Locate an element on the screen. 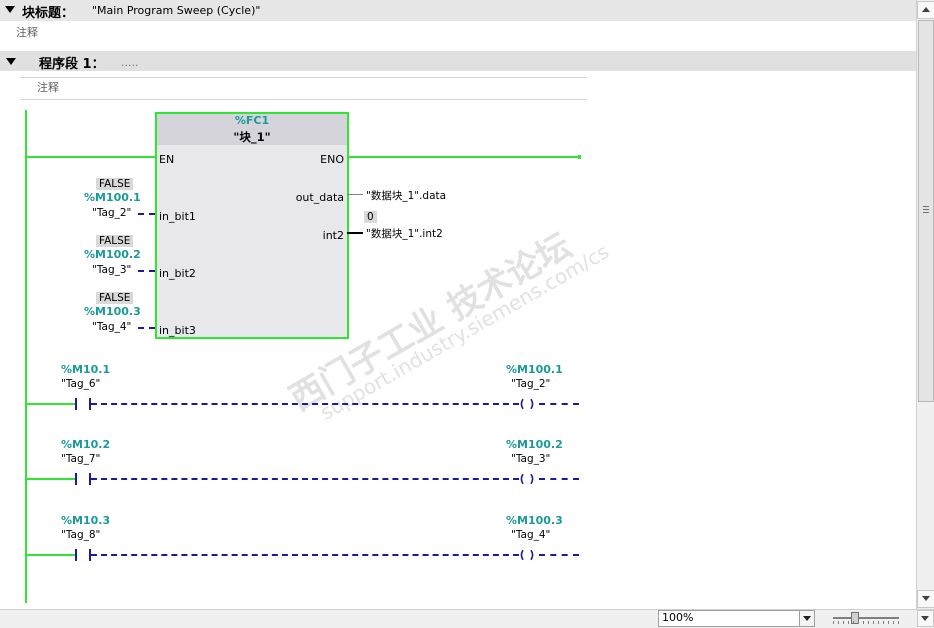  eno-wire is located at coordinates (463, 157).